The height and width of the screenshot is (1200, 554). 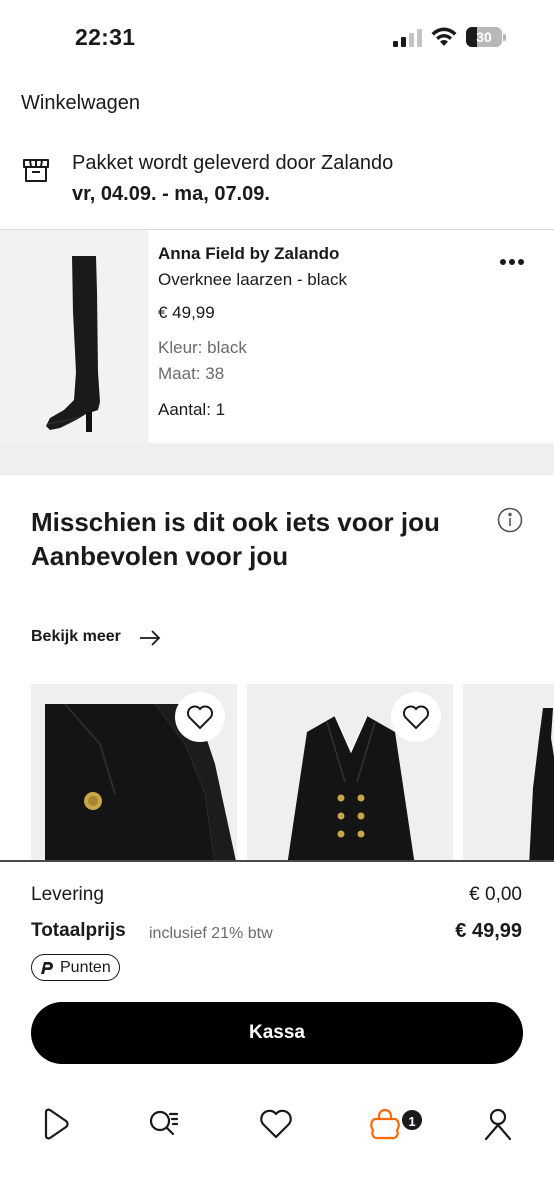 What do you see at coordinates (277, 459) in the screenshot?
I see `section-separator` at bounding box center [277, 459].